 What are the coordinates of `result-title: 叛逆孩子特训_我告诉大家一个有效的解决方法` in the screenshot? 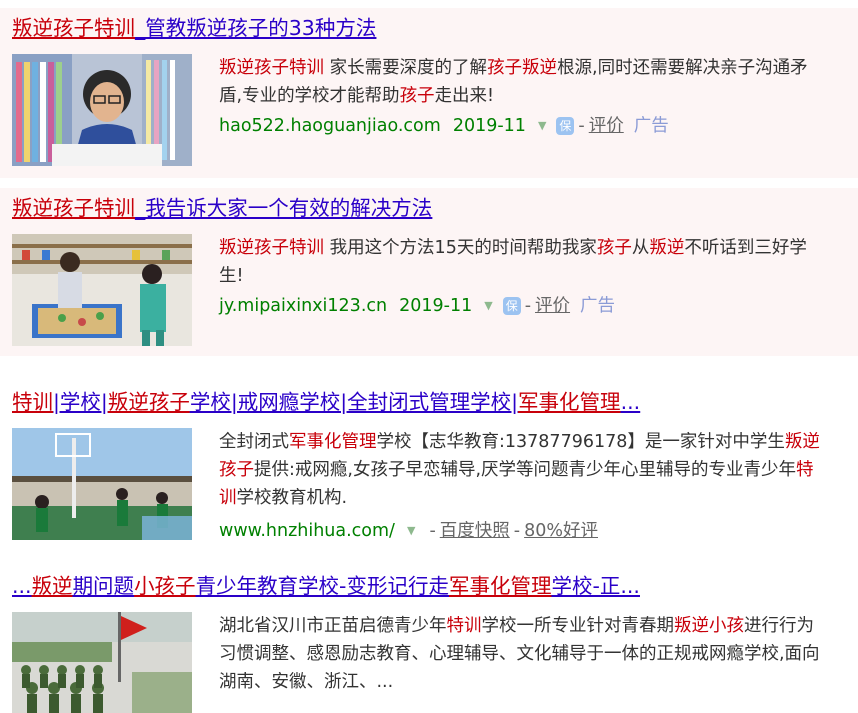 It's located at (222, 208).